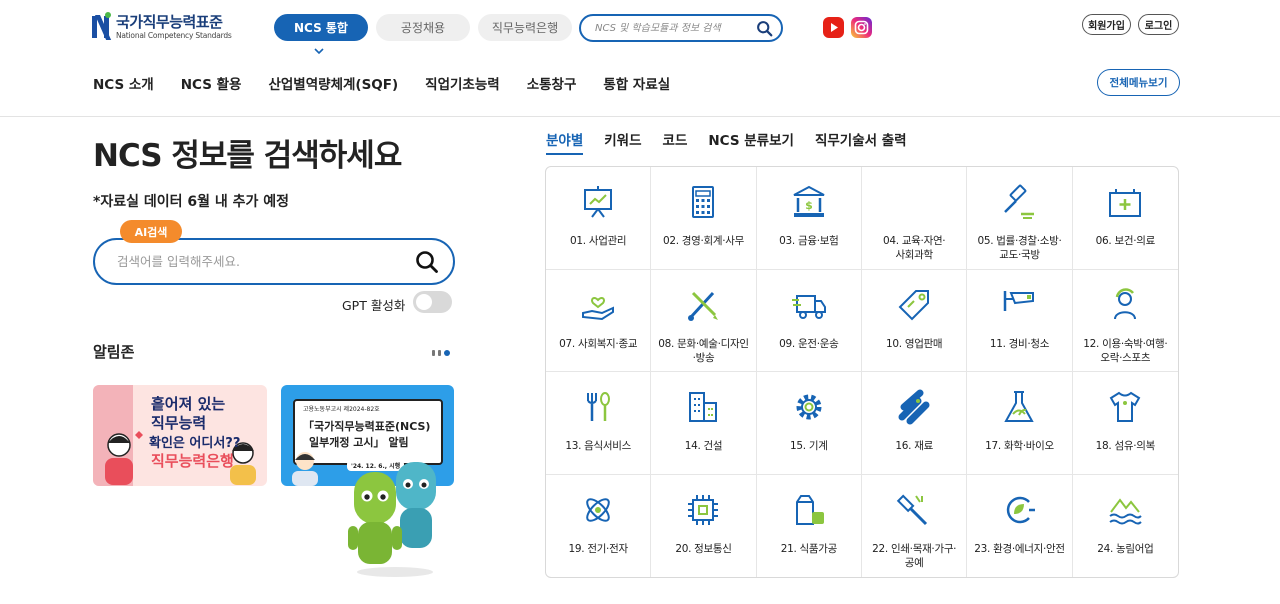 The image size is (1280, 604). What do you see at coordinates (1125, 241) in the screenshot?
I see `category-label: 06. 보건·의료` at bounding box center [1125, 241].